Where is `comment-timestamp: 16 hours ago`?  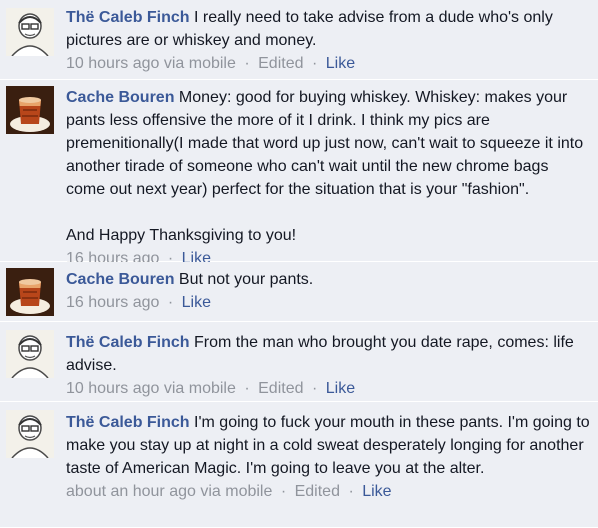
comment-timestamp: 16 hours ago is located at coordinates (112, 302).